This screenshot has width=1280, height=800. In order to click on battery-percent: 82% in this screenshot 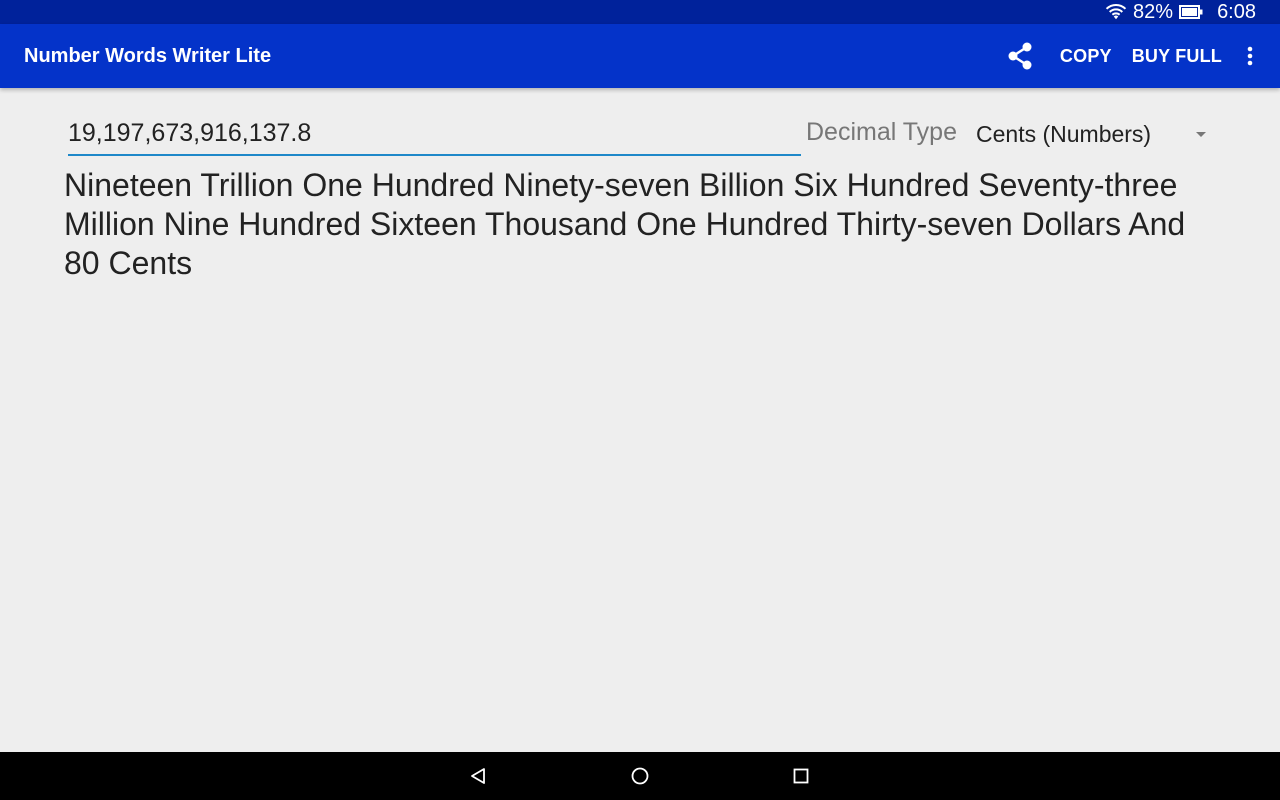, I will do `click(1153, 11)`.